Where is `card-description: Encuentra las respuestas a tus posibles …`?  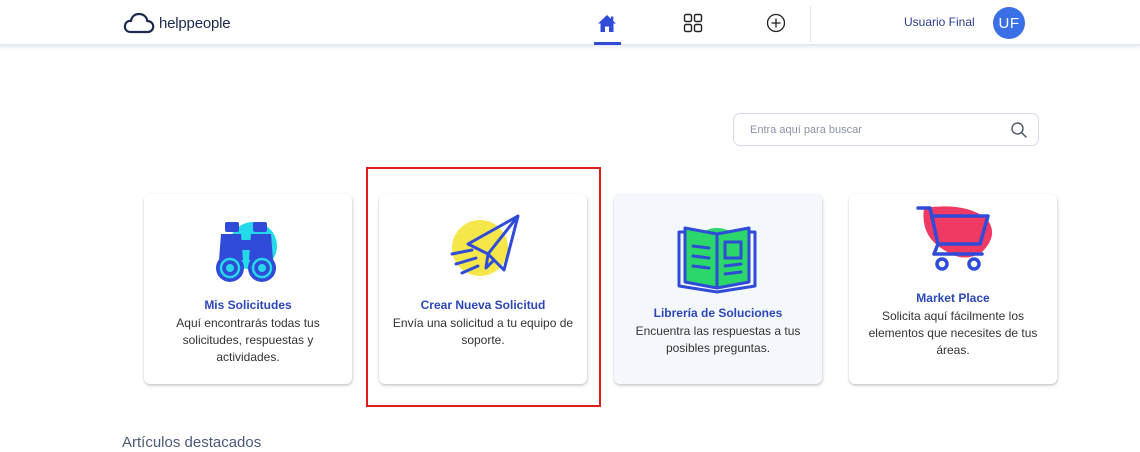
card-description: Encuentra las respuestas a tus posibles … is located at coordinates (718, 339).